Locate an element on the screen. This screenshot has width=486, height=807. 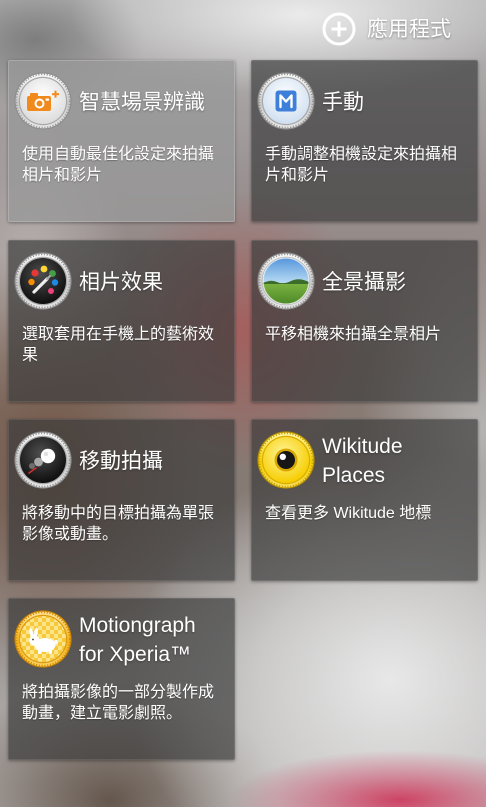
mode-title-line: for Xperia™ is located at coordinates (135, 654).